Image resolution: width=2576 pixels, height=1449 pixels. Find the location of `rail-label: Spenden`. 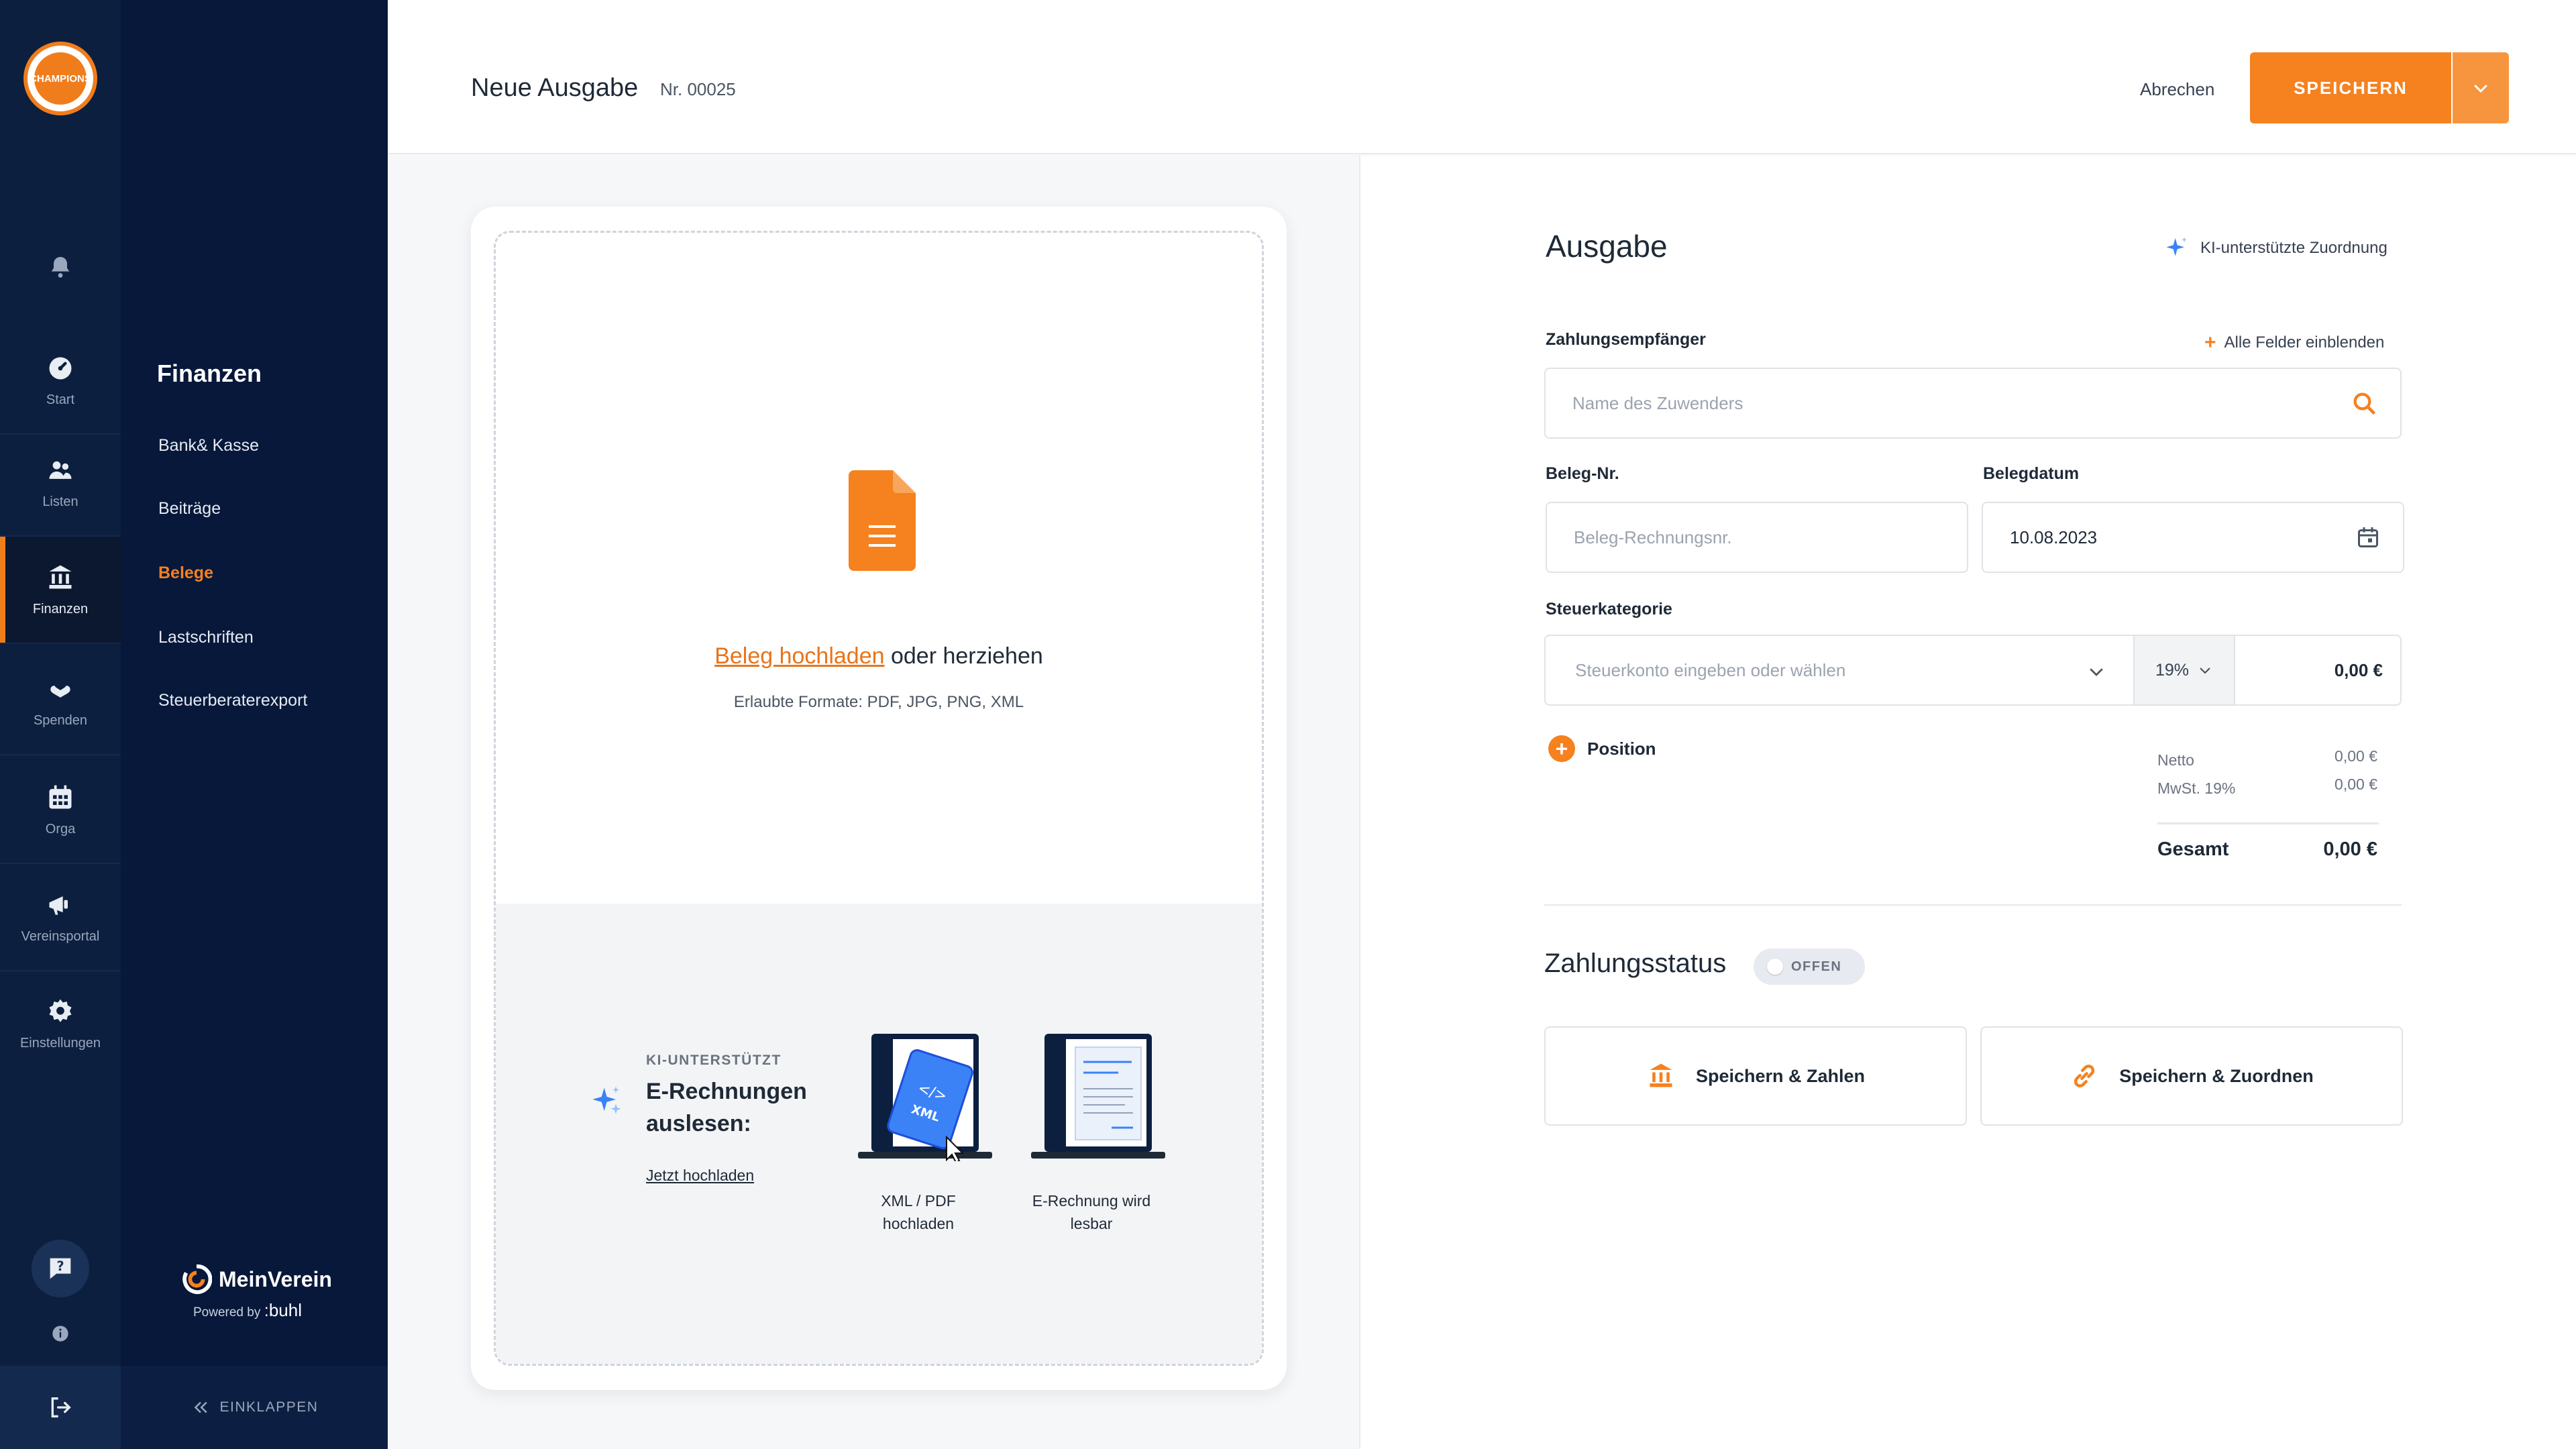

rail-label: Spenden is located at coordinates (60, 720).